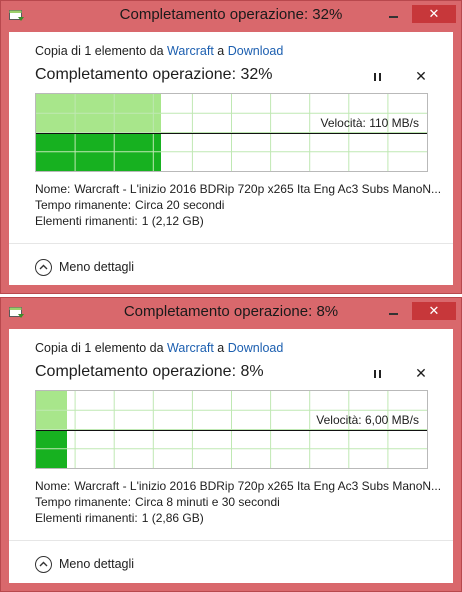  I want to click on progress-heading: Completamento operazione: 8%, so click(149, 371).